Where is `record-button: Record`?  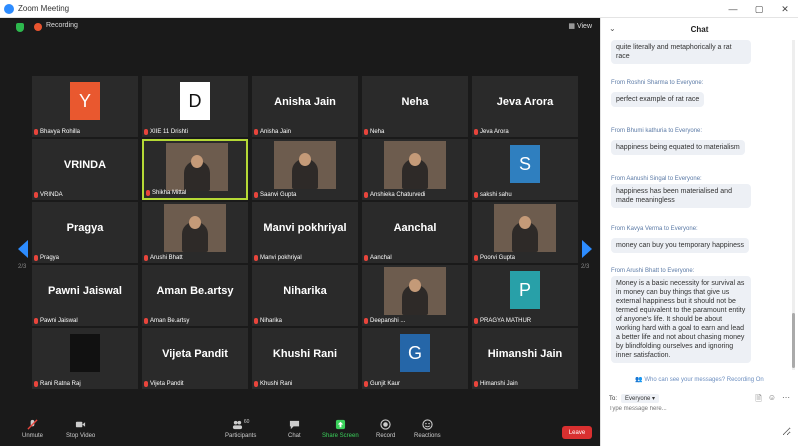
record-button: Record is located at coordinates (385, 429).